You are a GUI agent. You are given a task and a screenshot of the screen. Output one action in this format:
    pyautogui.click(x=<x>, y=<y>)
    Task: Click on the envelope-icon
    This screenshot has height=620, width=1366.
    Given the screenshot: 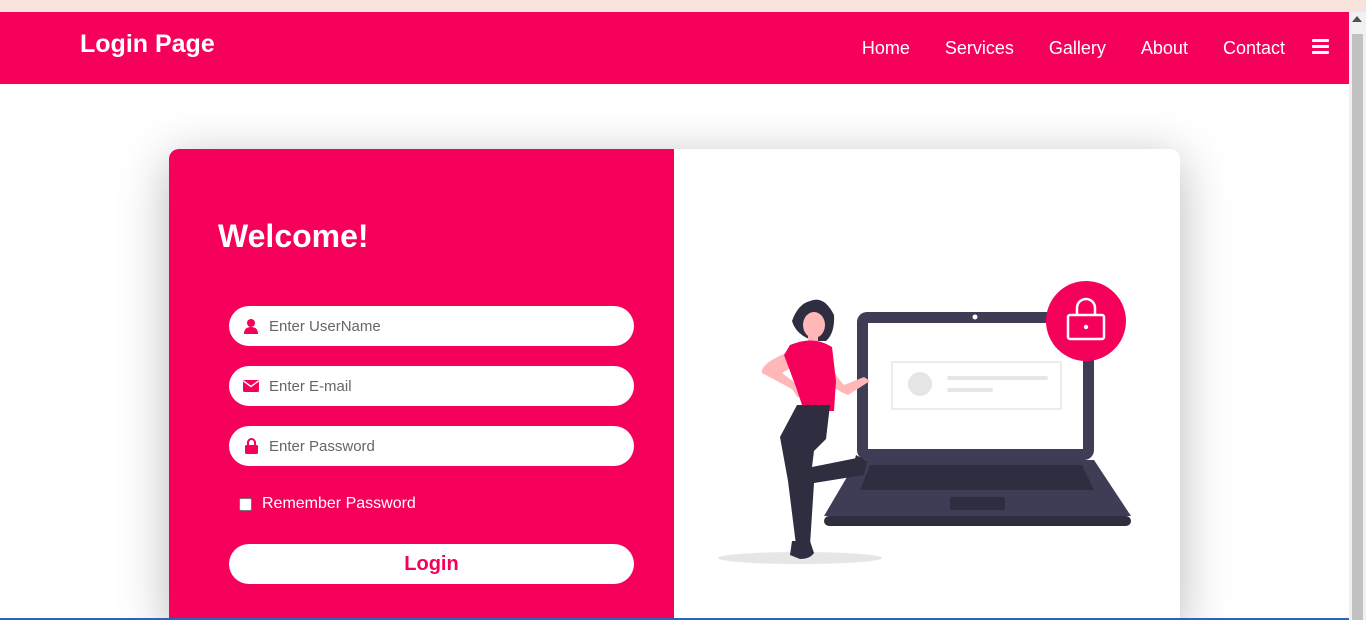 What is the action you would take?
    pyautogui.click(x=249, y=386)
    